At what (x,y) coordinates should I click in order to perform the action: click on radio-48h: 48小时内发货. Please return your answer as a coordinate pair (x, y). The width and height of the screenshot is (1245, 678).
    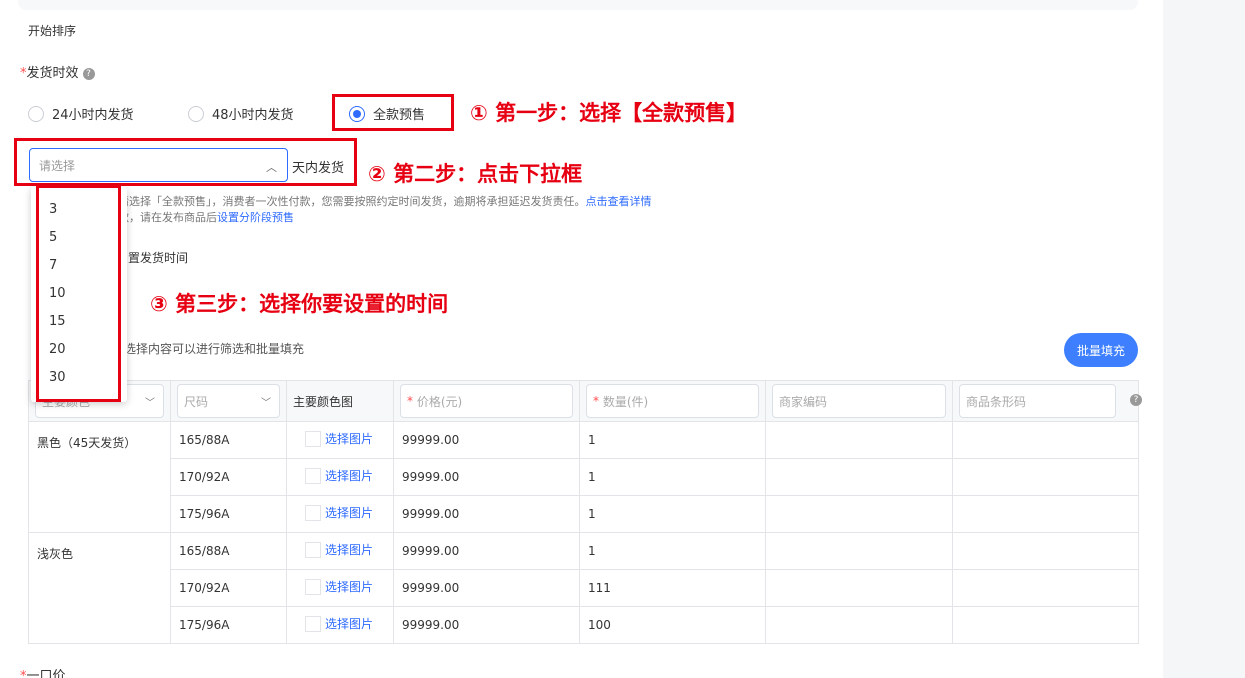
    Looking at the image, I should click on (241, 113).